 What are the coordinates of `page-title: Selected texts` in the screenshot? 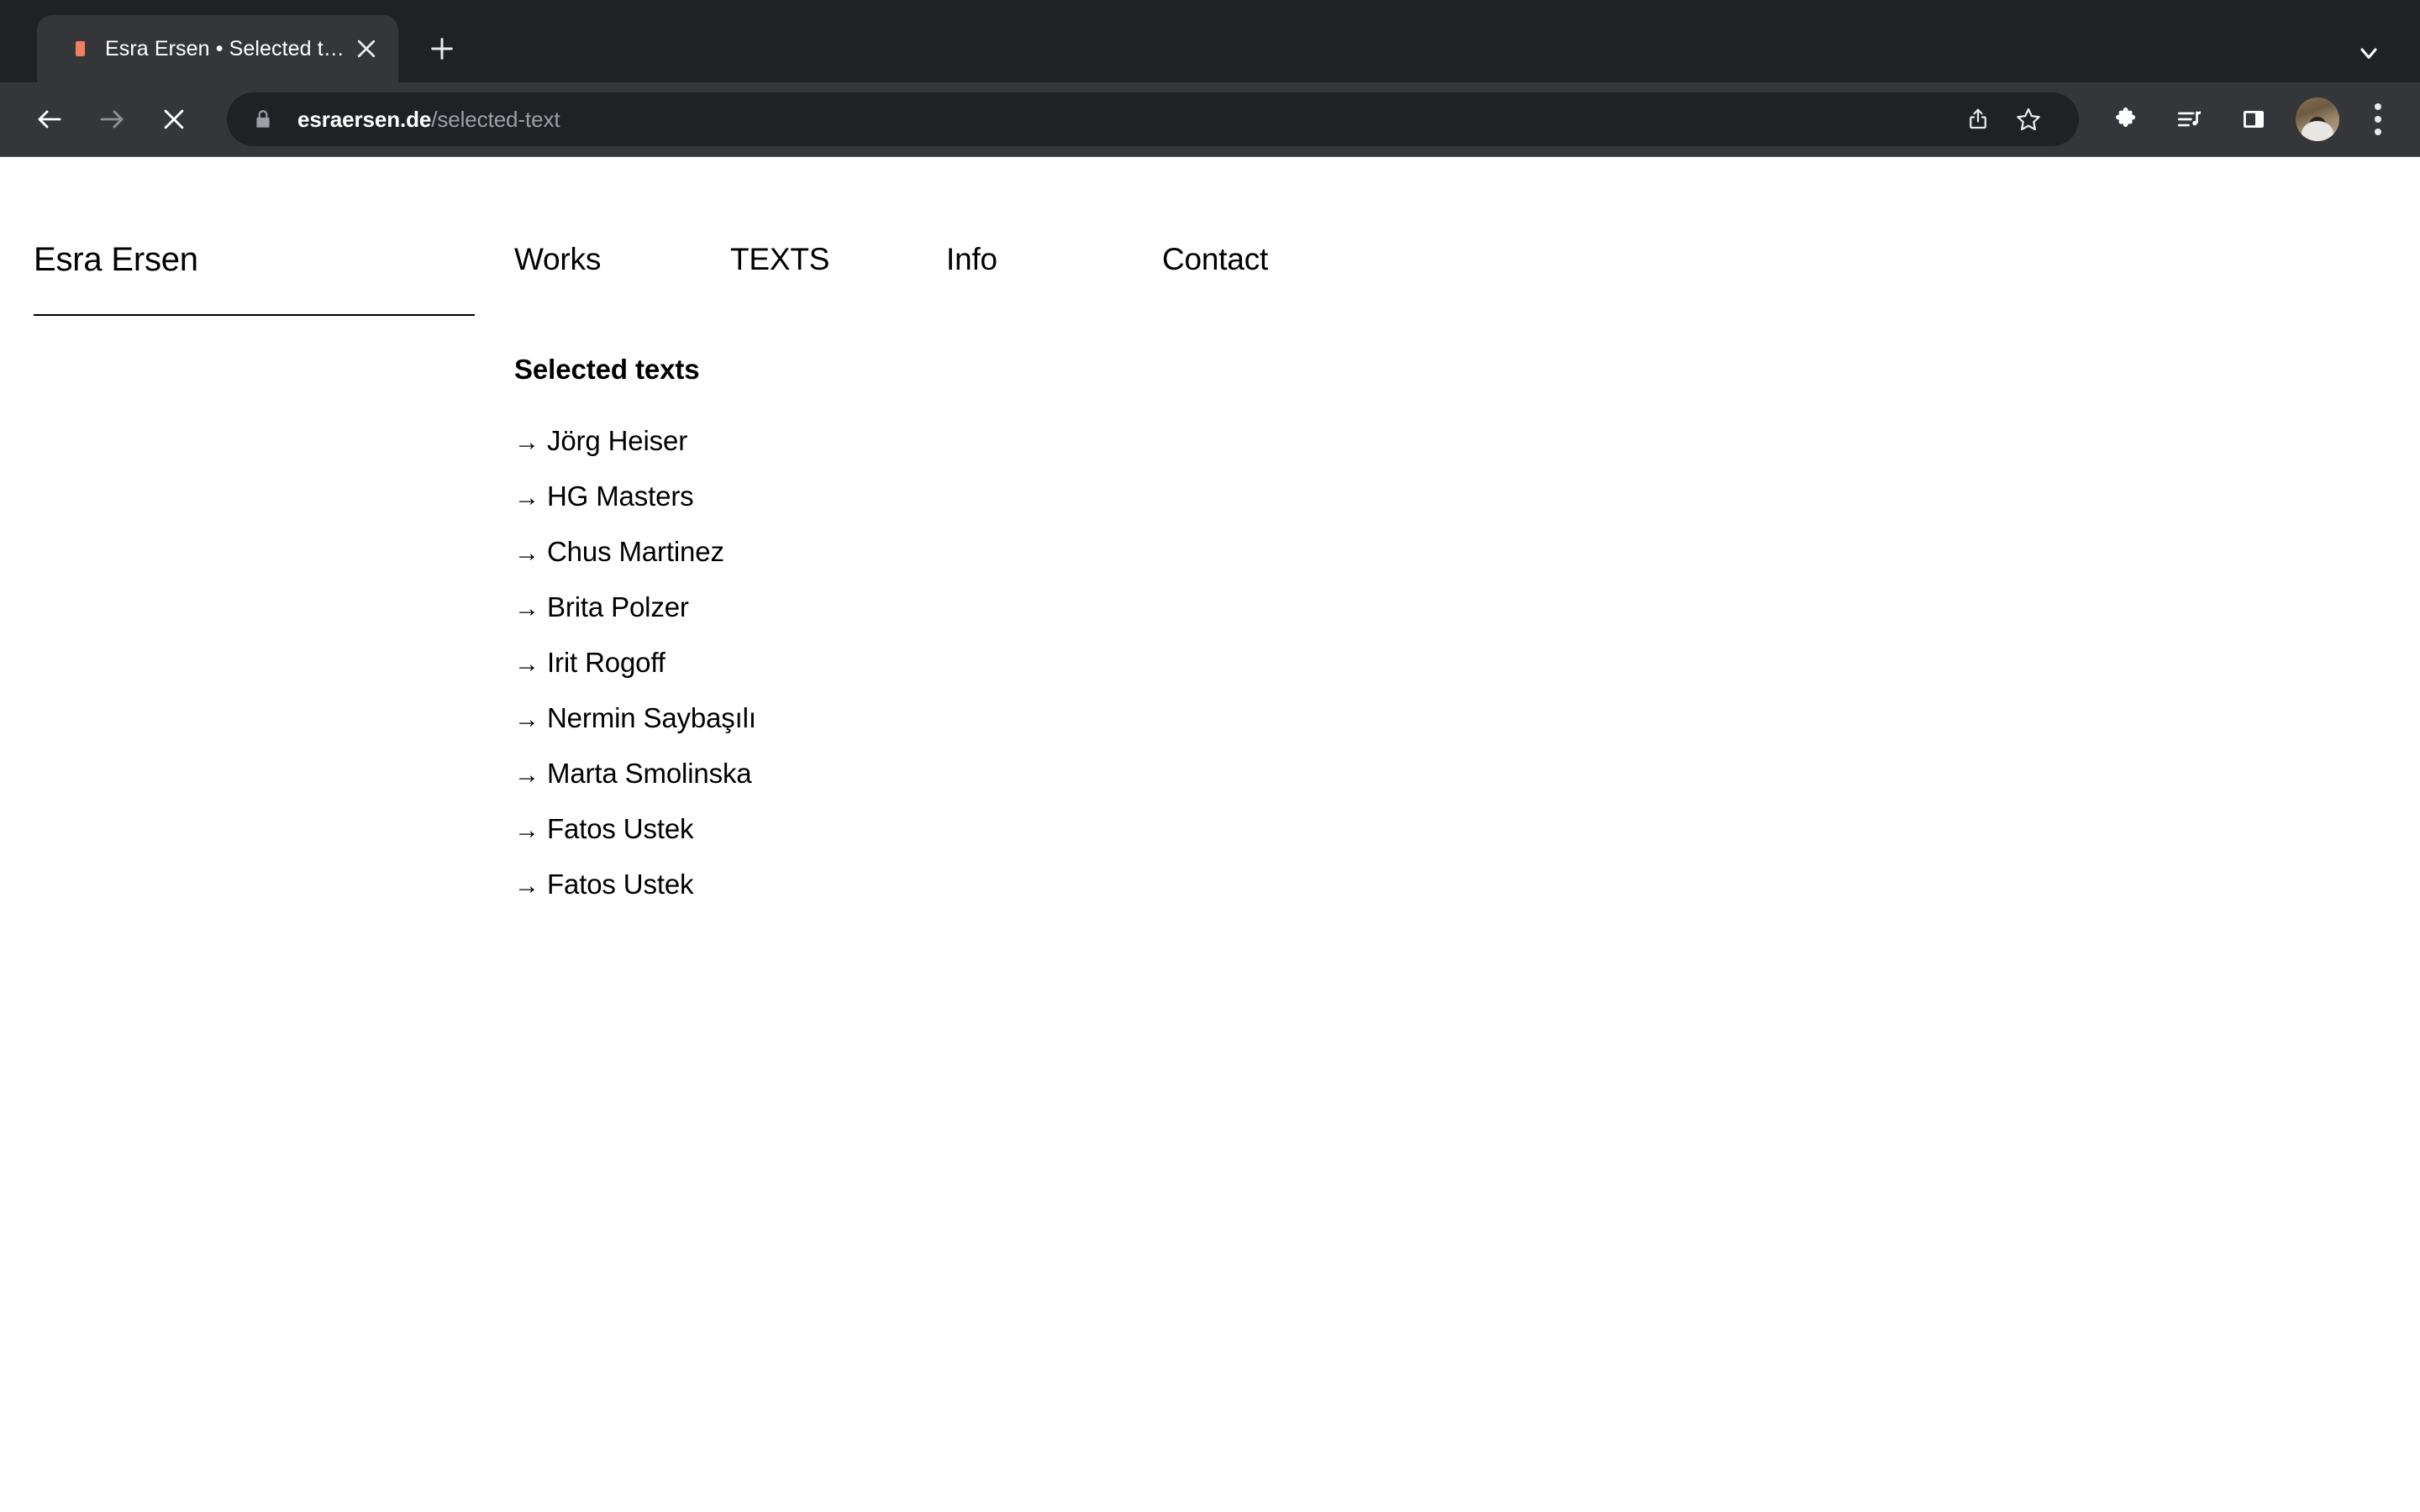 It's located at (607, 369).